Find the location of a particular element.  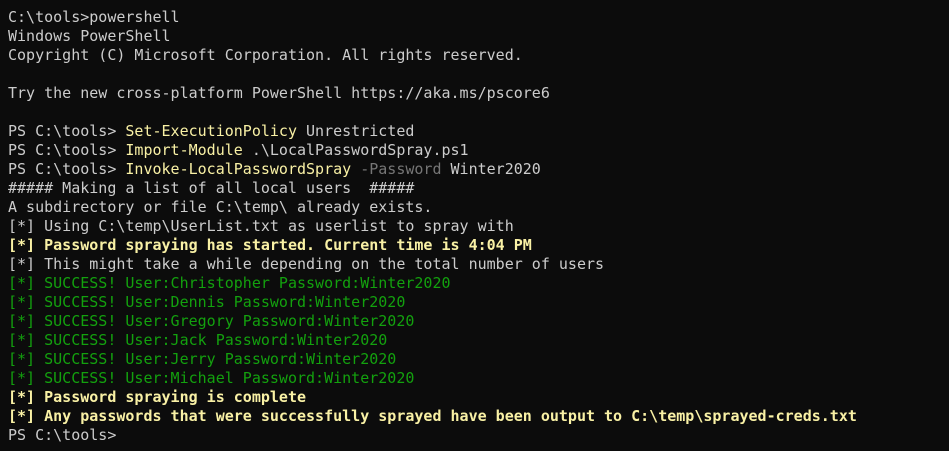

terminal-text: .\LocalPasswordSpray.ps1 is located at coordinates (355, 150).